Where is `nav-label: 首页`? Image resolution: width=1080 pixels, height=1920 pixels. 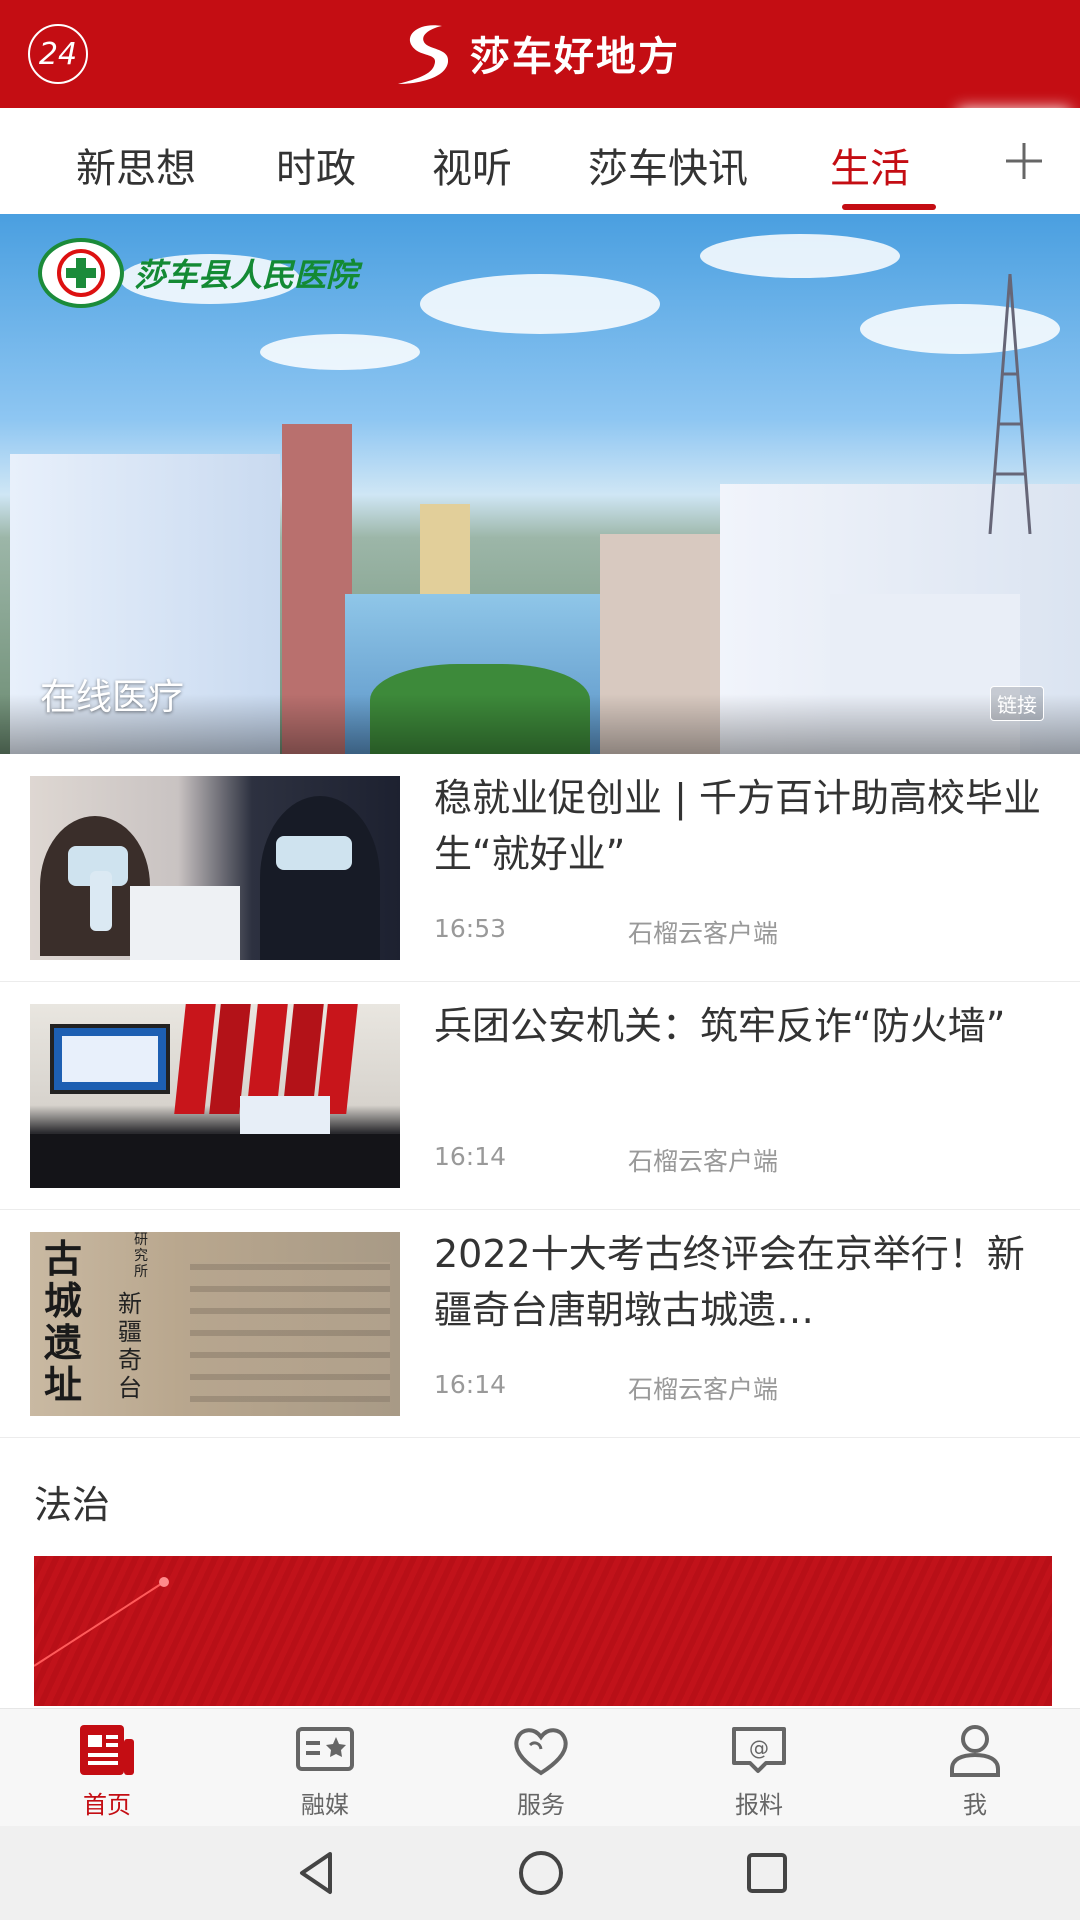
nav-label: 首页 is located at coordinates (107, 1805).